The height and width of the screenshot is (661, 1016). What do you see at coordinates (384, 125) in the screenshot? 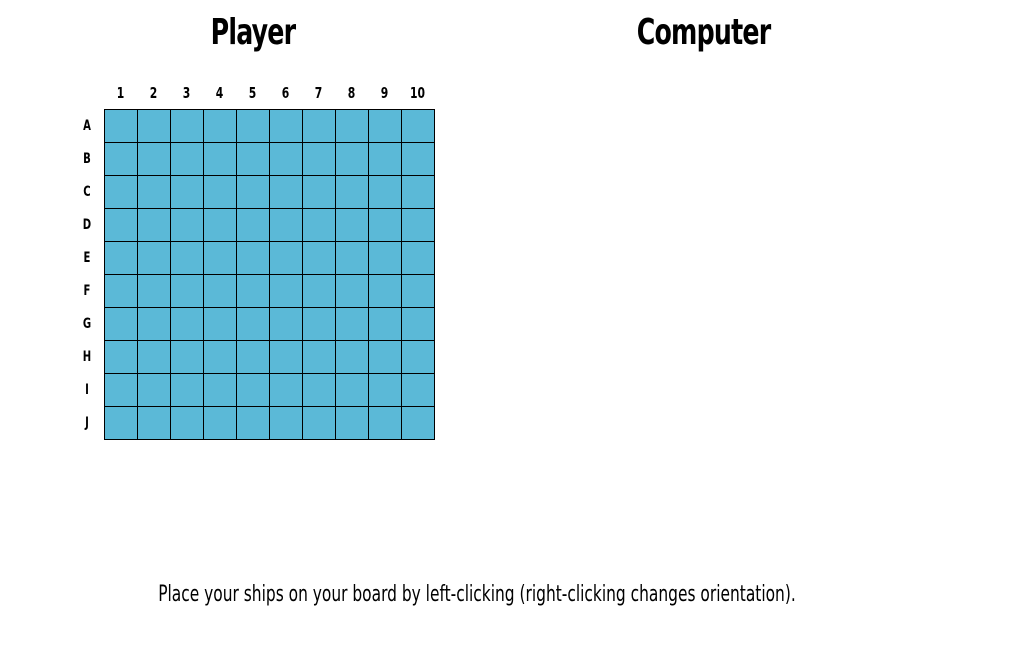
I see `board-cell-a9` at bounding box center [384, 125].